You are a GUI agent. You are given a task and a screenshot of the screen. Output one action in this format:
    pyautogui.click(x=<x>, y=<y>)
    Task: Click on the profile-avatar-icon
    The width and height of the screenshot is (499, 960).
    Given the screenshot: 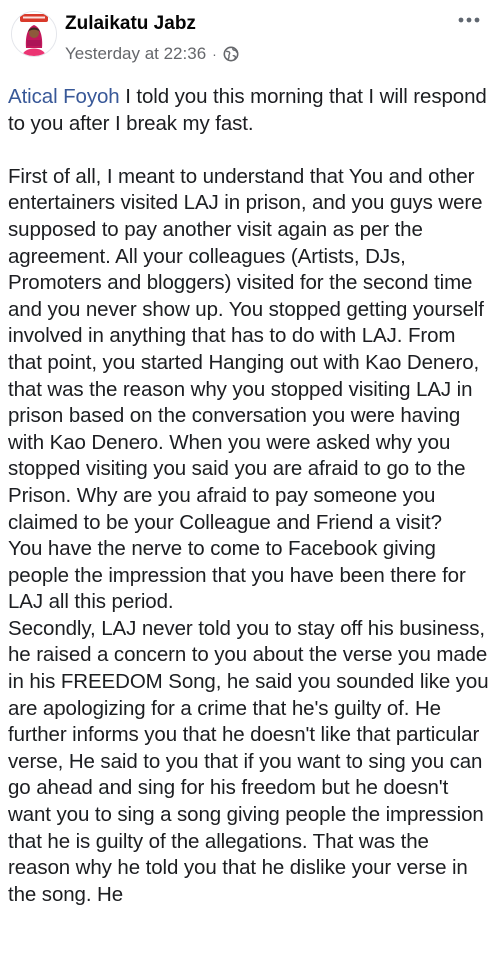 What is the action you would take?
    pyautogui.click(x=34, y=34)
    